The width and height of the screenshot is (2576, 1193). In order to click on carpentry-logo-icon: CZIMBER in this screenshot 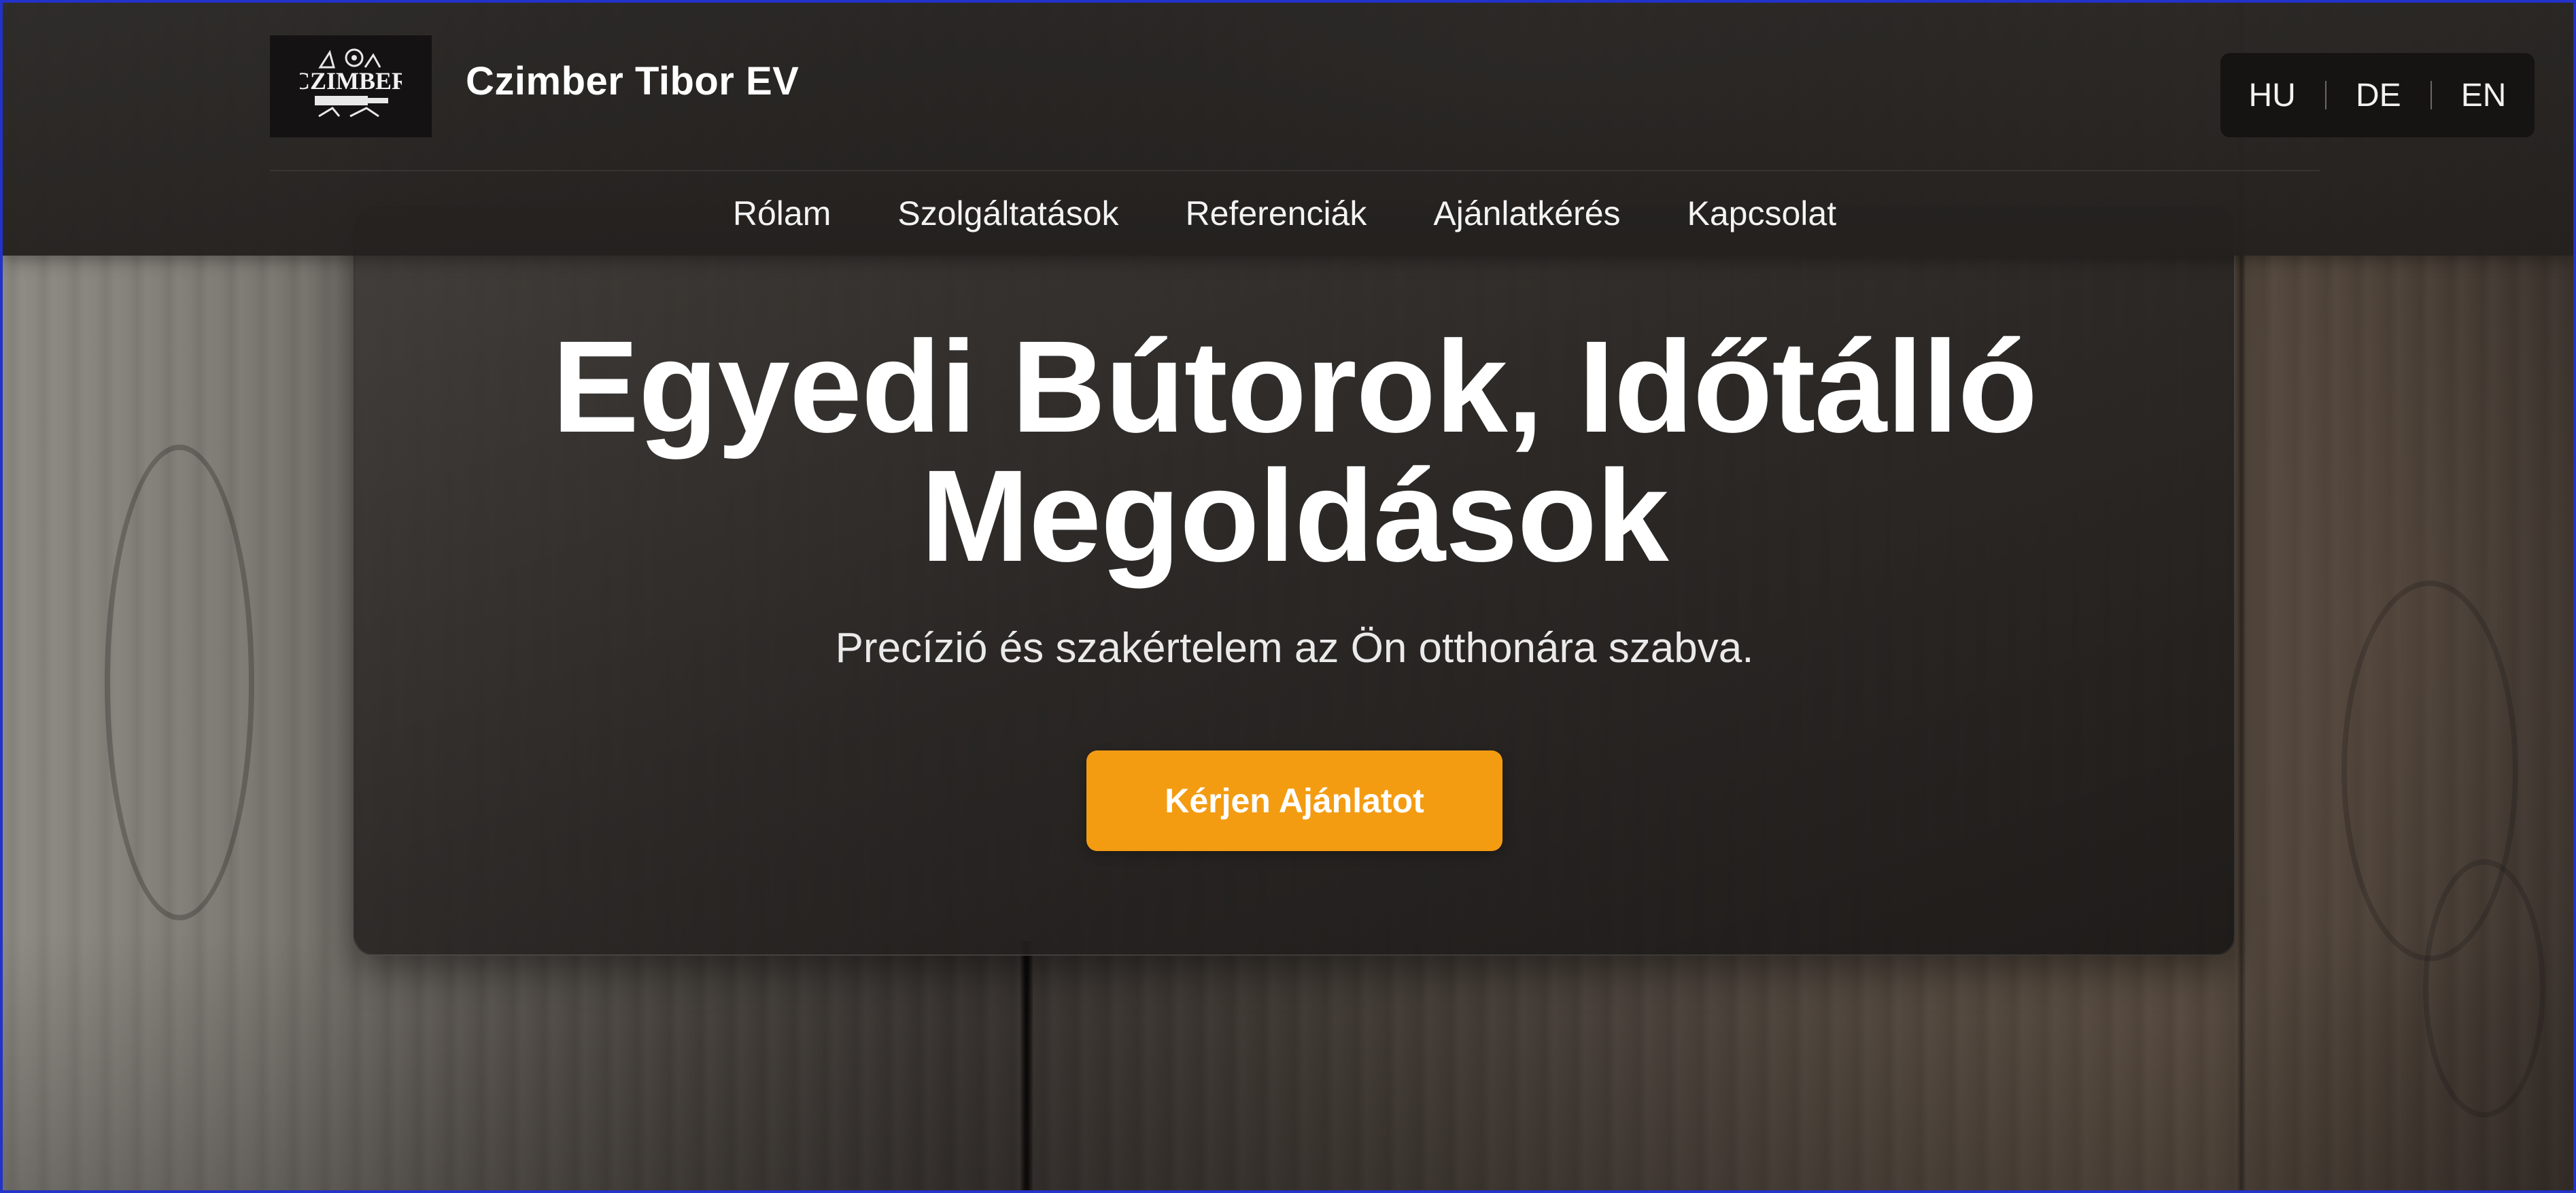, I will do `click(351, 83)`.